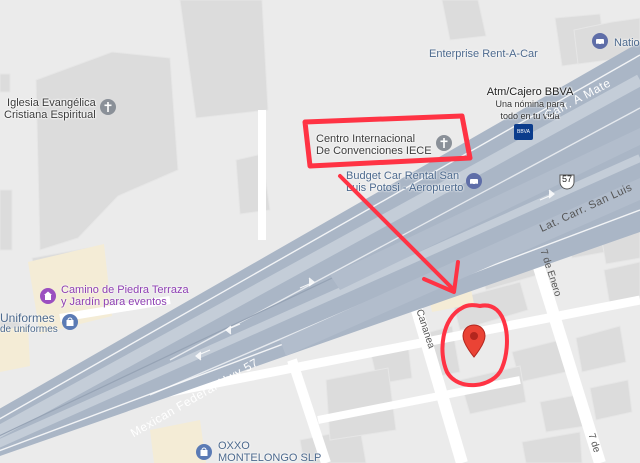  Describe the element at coordinates (483, 54) in the screenshot. I see `place-label-enterprise: Enterprise Rent-A-Car` at that location.